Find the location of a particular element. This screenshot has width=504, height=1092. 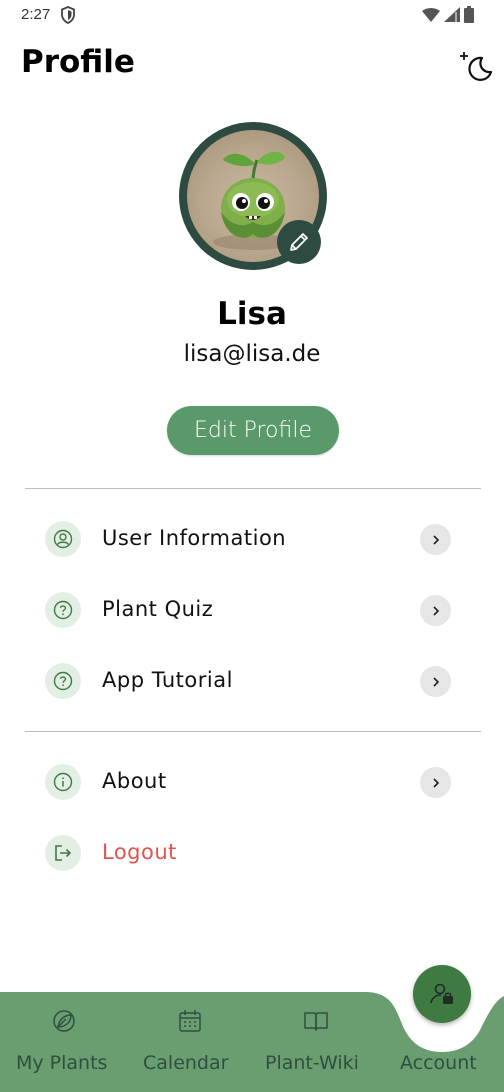

account-fab-button is located at coordinates (442, 994).